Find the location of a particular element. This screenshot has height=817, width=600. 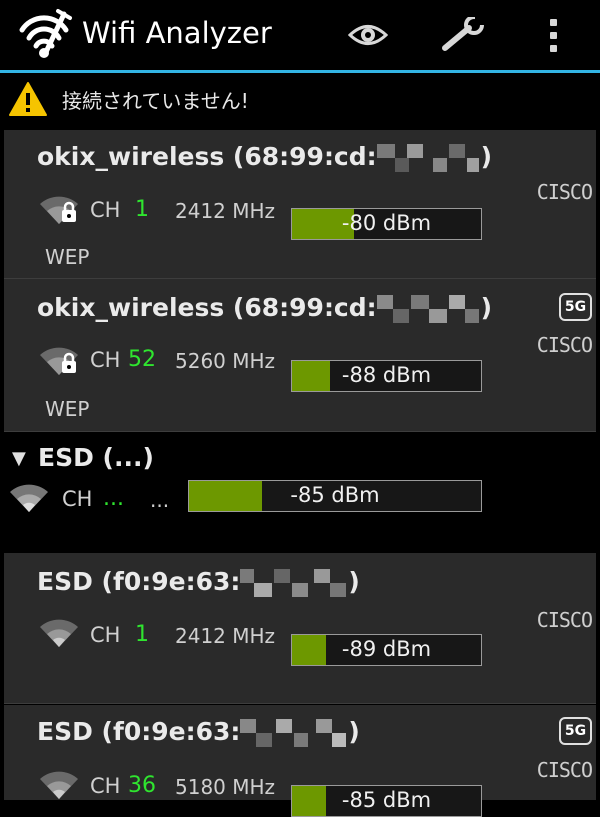

app-title: Wifi Analyzer is located at coordinates (177, 33).